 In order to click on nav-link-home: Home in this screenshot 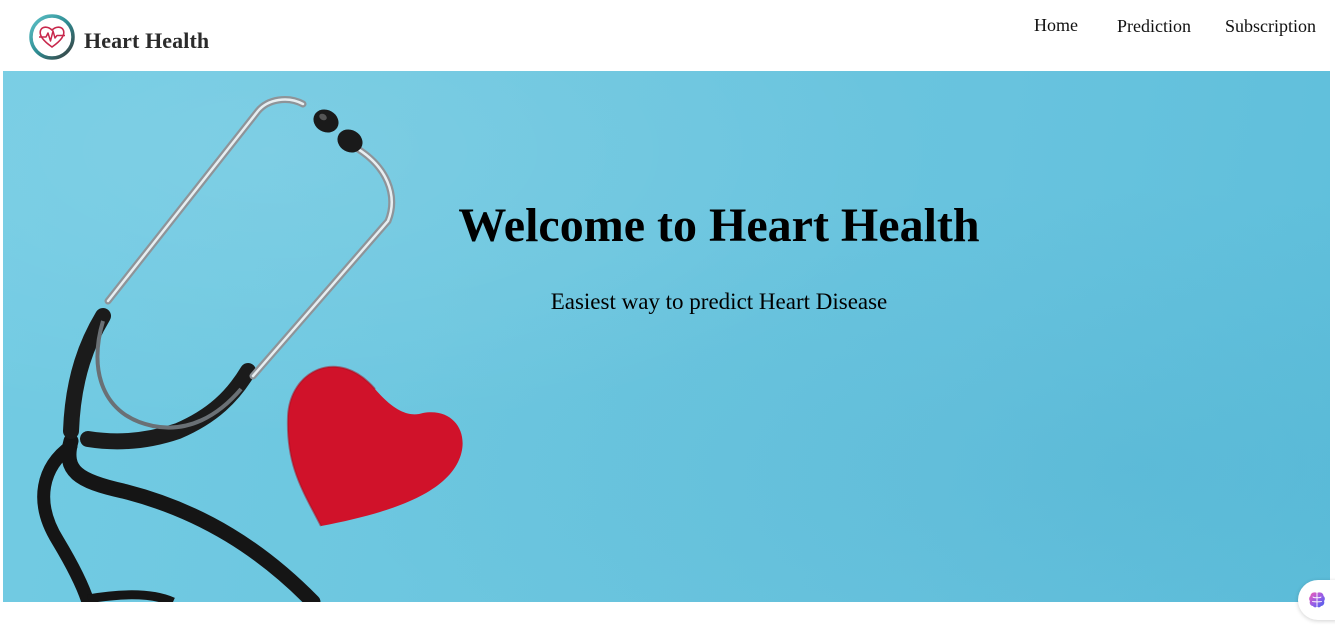, I will do `click(1056, 25)`.